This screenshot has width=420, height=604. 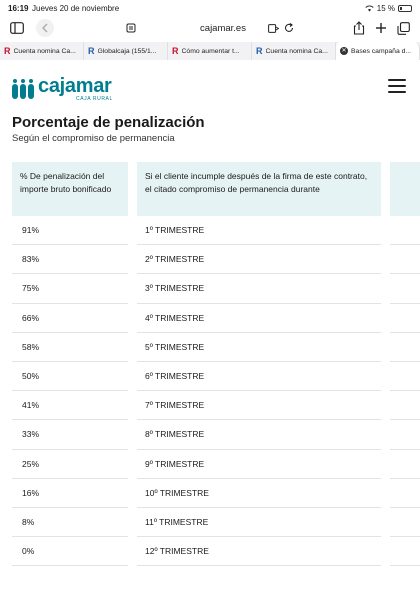 I want to click on translate-icon, so click(x=273, y=28).